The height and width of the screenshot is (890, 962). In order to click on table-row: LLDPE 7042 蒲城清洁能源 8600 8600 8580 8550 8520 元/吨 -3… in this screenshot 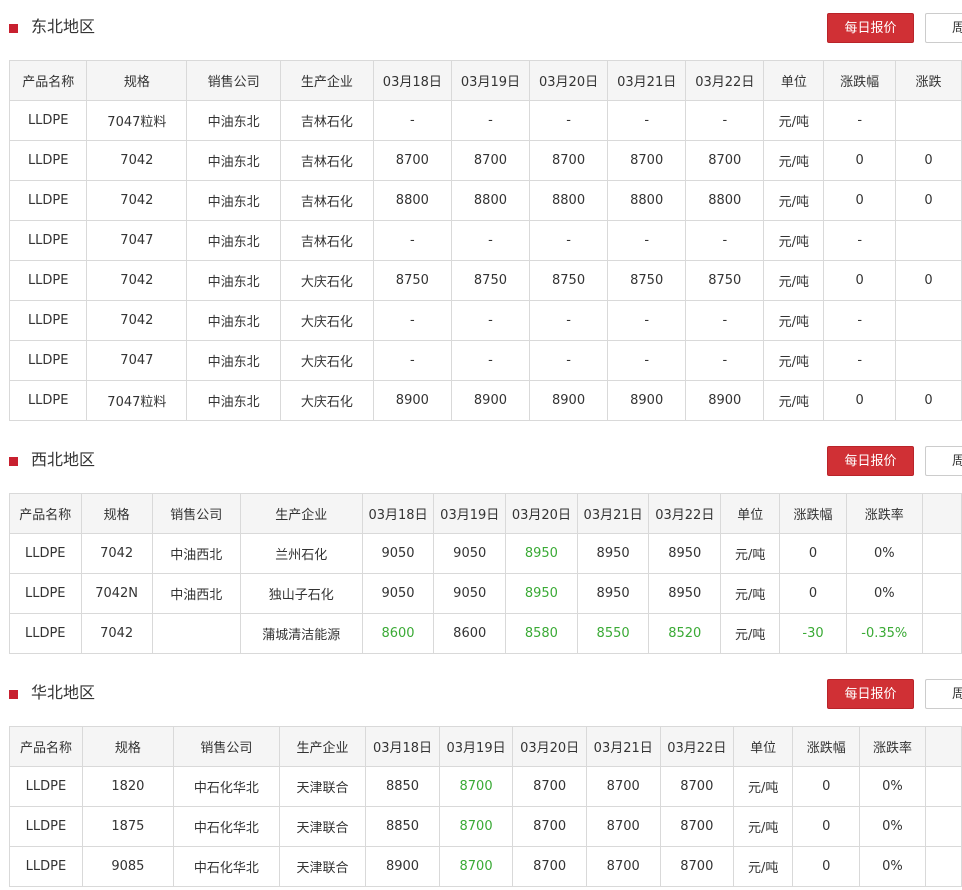, I will do `click(485, 633)`.